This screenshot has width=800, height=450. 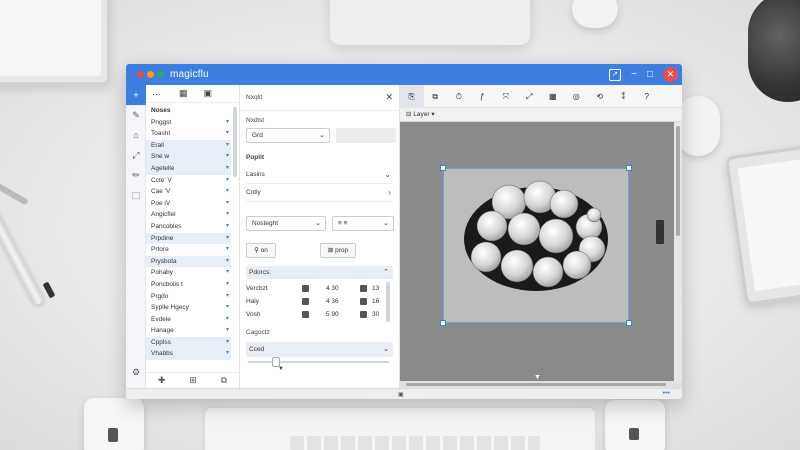 What do you see at coordinates (188, 331) in the screenshot?
I see `list-item: Hanage ▾` at bounding box center [188, 331].